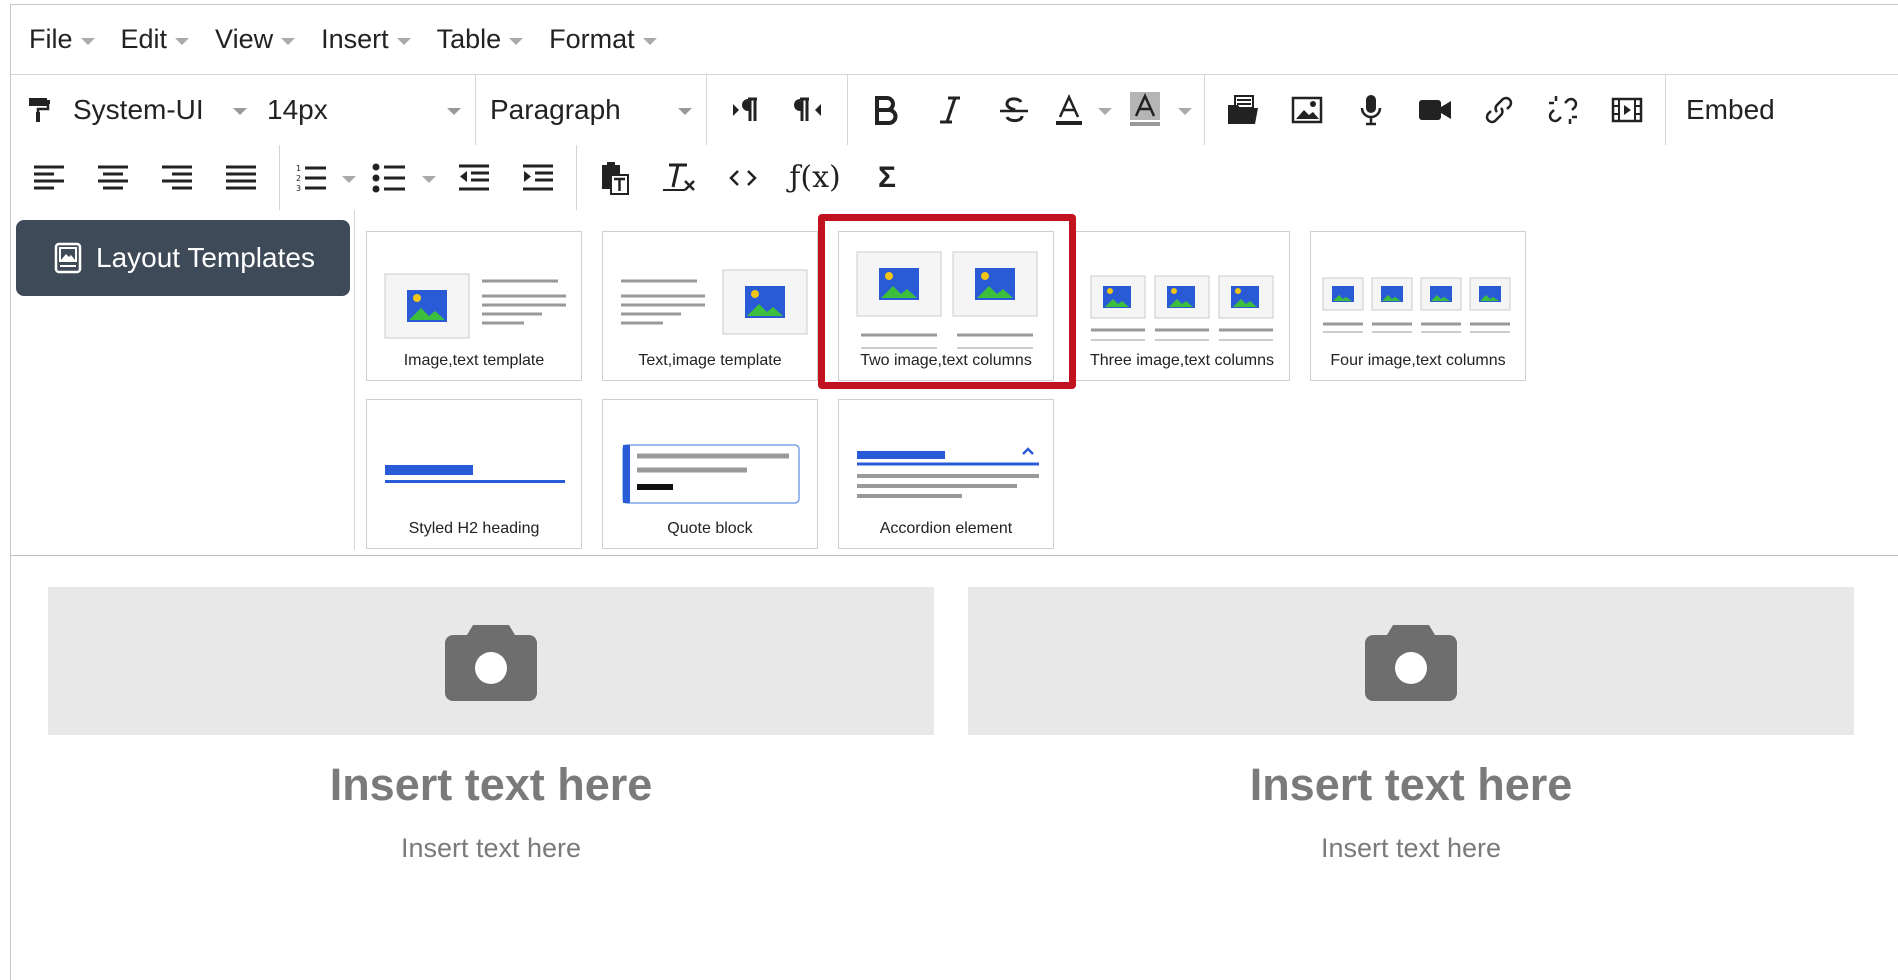 The image size is (1898, 980). I want to click on template-label: Text,image template, so click(710, 360).